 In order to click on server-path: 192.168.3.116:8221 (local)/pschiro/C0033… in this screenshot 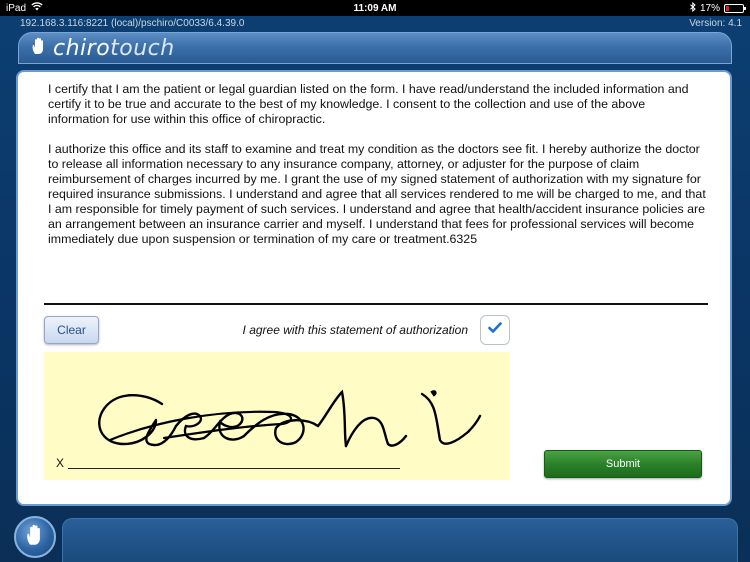, I will do `click(132, 23)`.